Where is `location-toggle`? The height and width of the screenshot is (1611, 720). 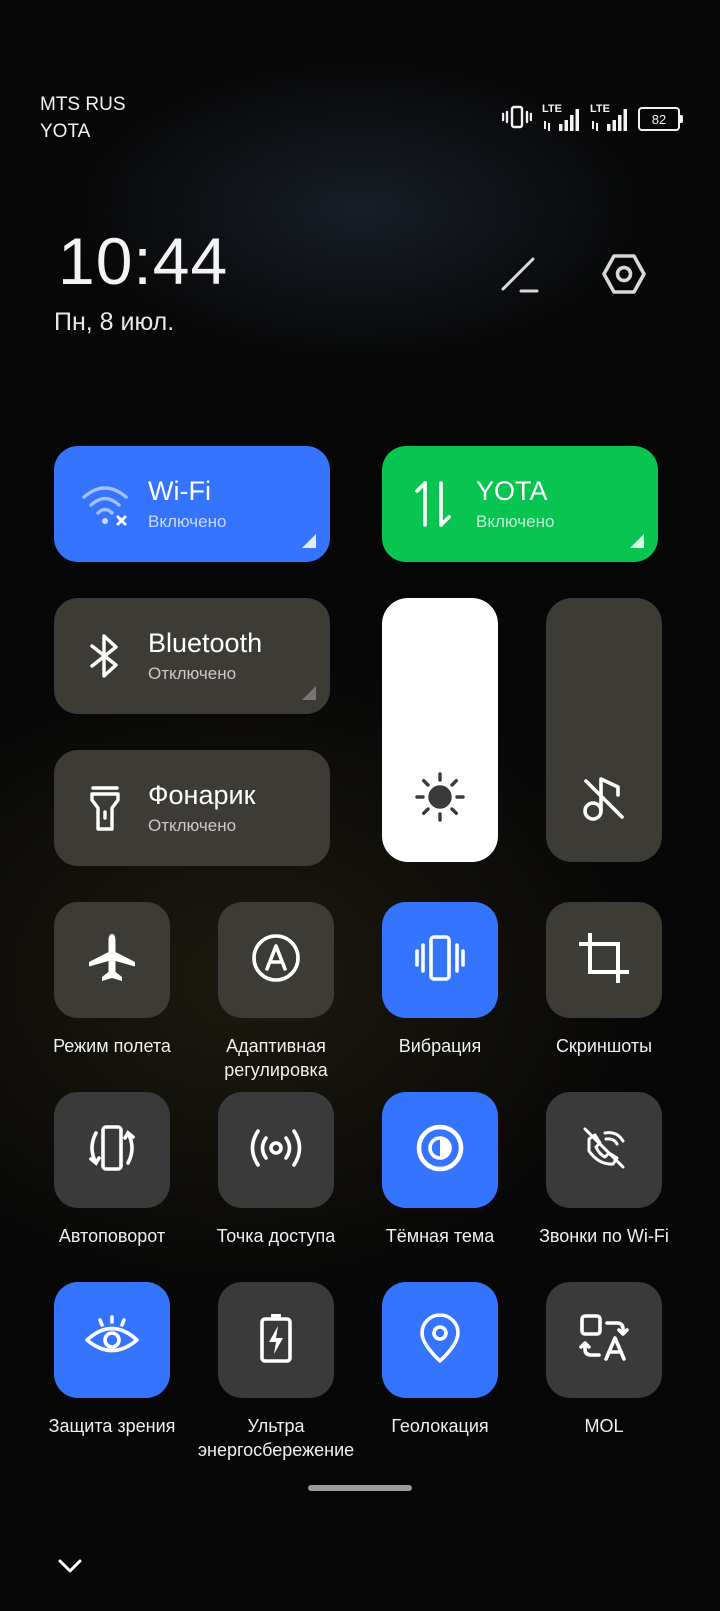 location-toggle is located at coordinates (440, 1340).